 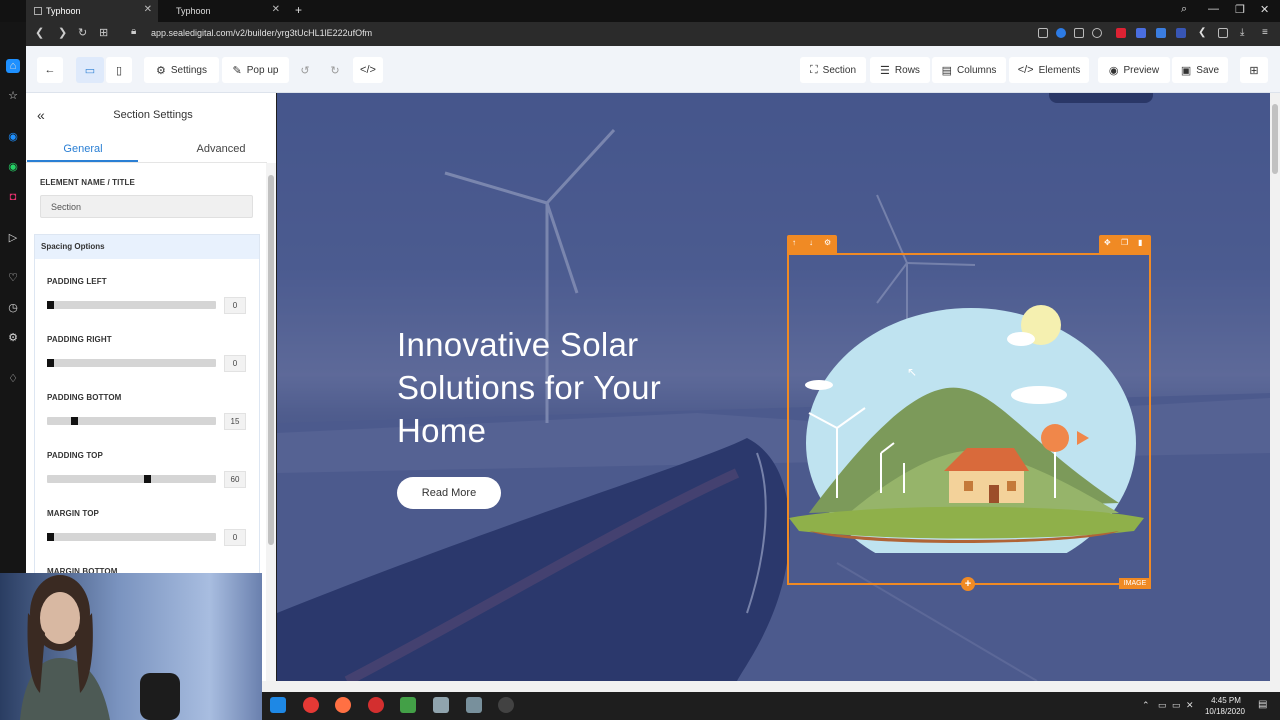 What do you see at coordinates (13, 197) in the screenshot?
I see `instagram-icon: ◘` at bounding box center [13, 197].